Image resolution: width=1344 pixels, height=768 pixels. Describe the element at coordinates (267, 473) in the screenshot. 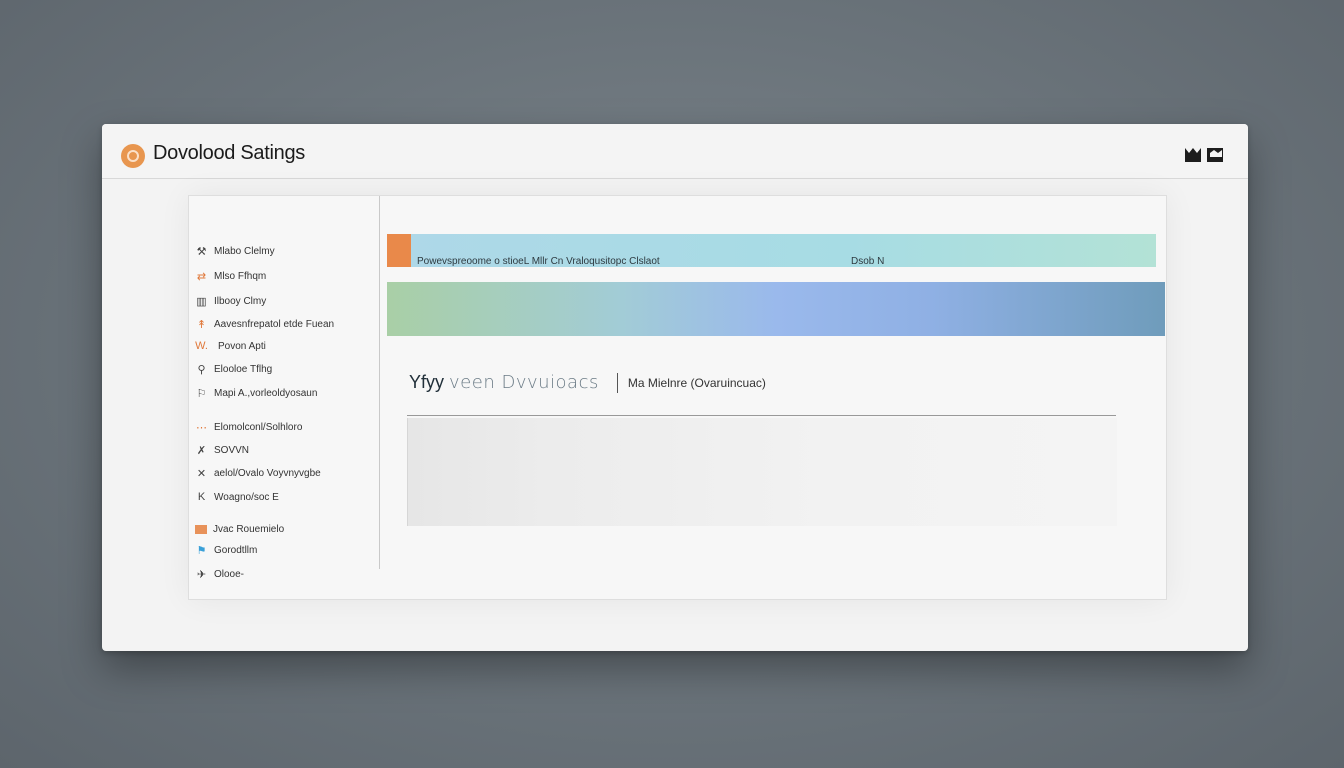

I see `sidebar-item-label: aelol/Ovalo Voyvnyvgbe` at that location.